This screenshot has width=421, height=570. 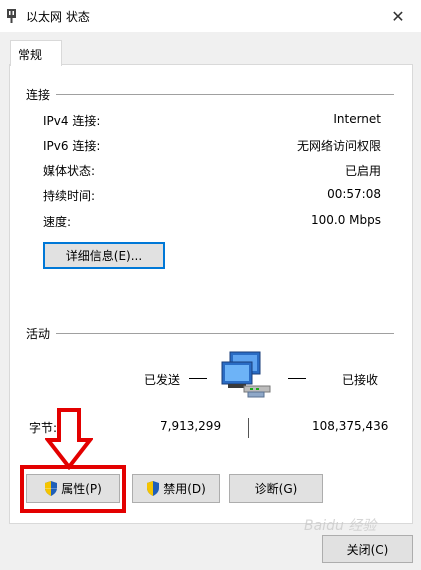 I want to click on diagnose-button: 诊断(G), so click(x=276, y=488).